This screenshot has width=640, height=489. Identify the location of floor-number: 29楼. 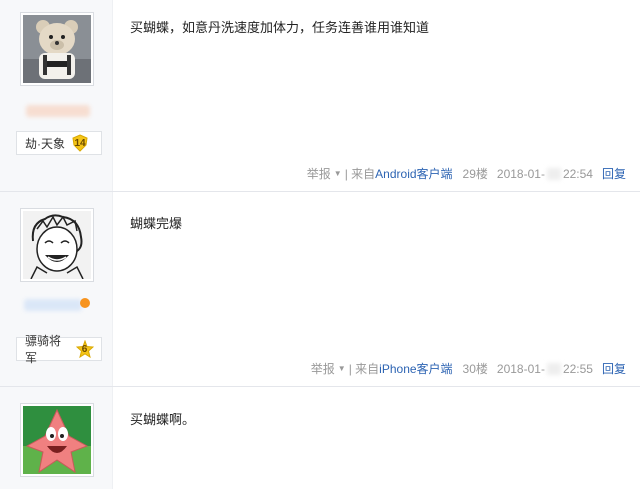
(475, 174).